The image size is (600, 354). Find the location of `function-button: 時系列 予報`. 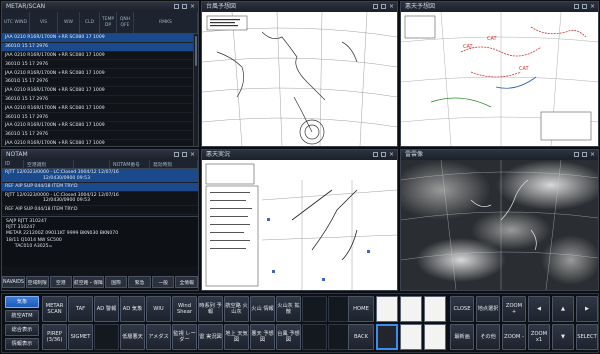

function-button: 時系列 予報 is located at coordinates (210, 309).